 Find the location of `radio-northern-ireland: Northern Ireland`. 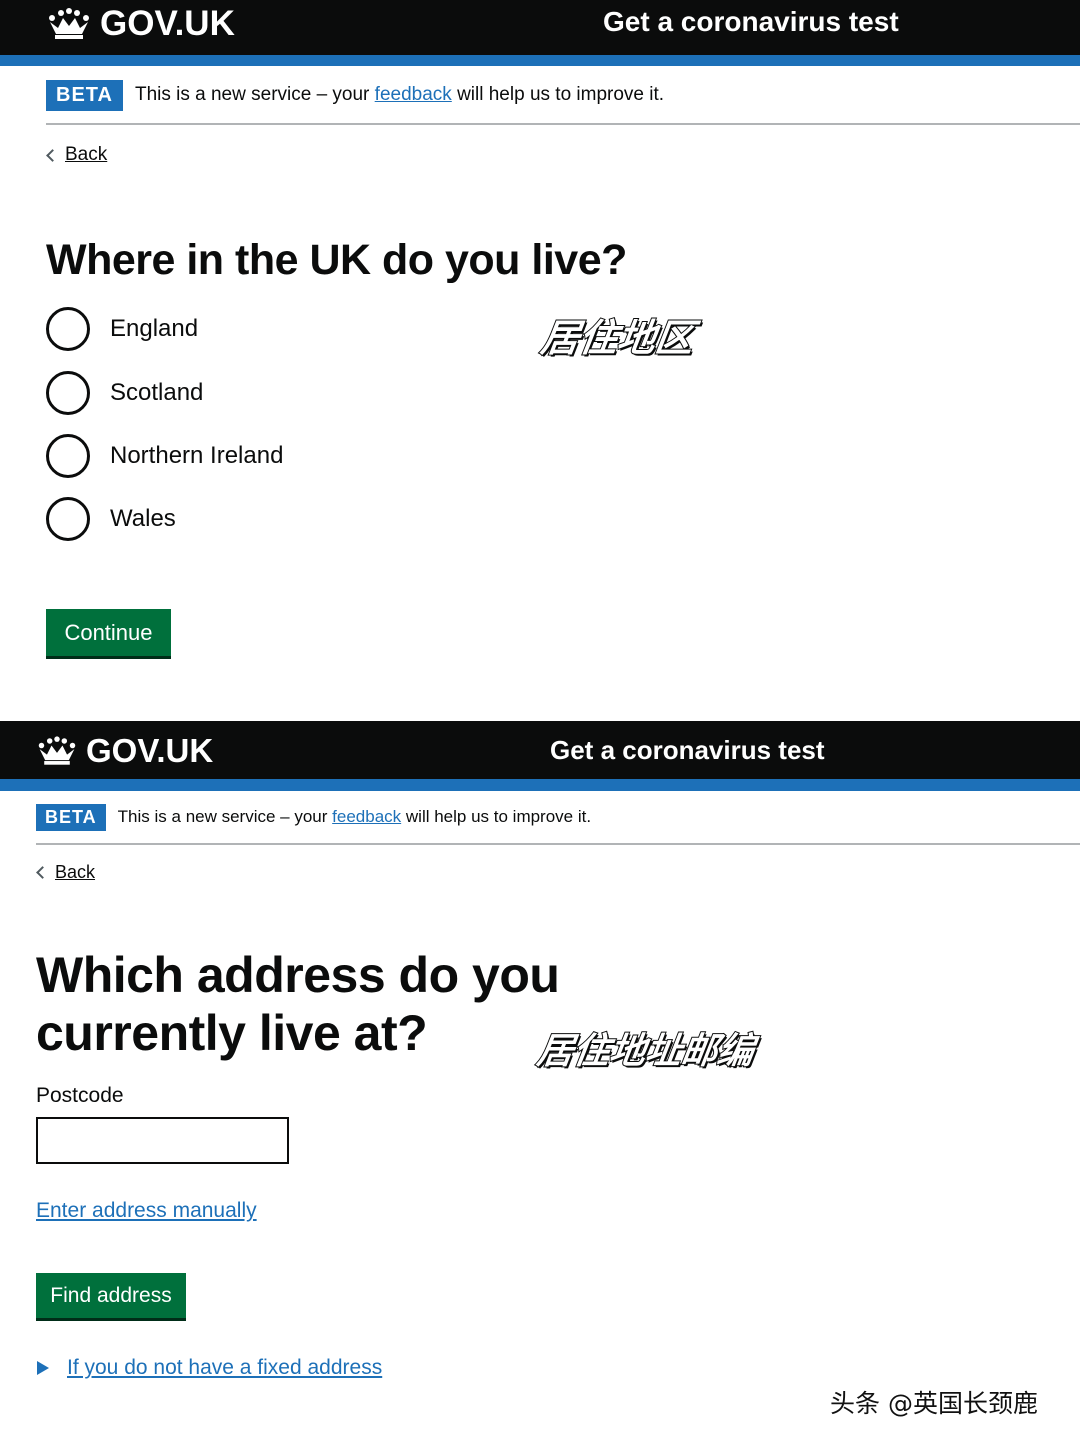

radio-northern-ireland: Northern Ireland is located at coordinates (164, 456).